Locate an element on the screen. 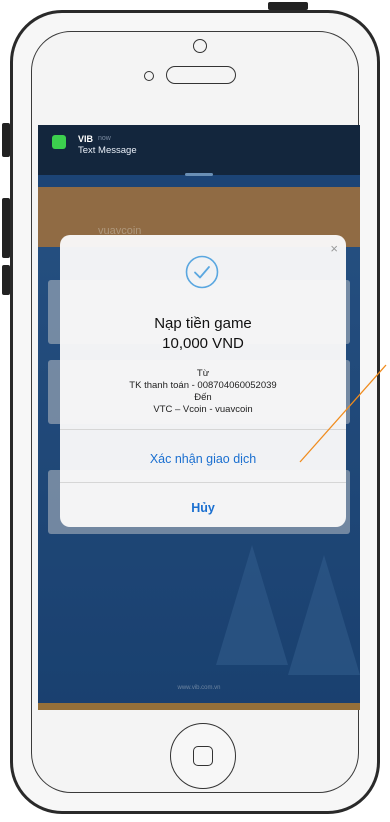 The image size is (390, 822). dialog-amount: 10,000 VND is located at coordinates (203, 343).